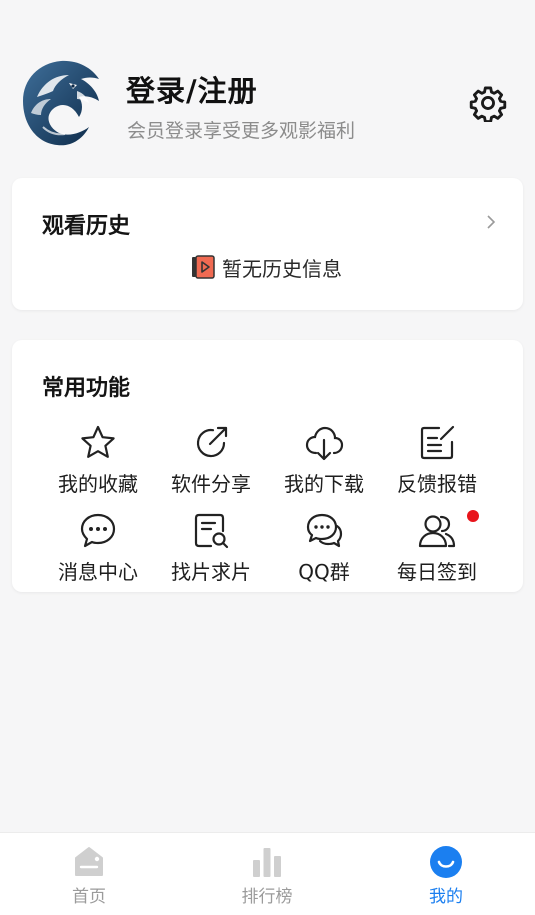 Image resolution: width=535 pixels, height=915 pixels. I want to click on message-center-label: 消息中心, so click(98, 572).